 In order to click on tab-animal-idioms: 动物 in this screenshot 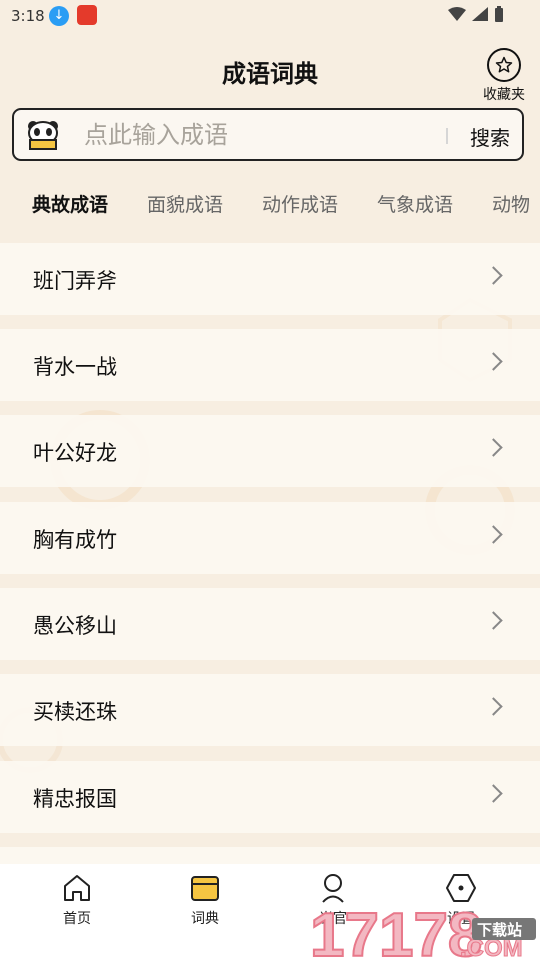, I will do `click(511, 203)`.